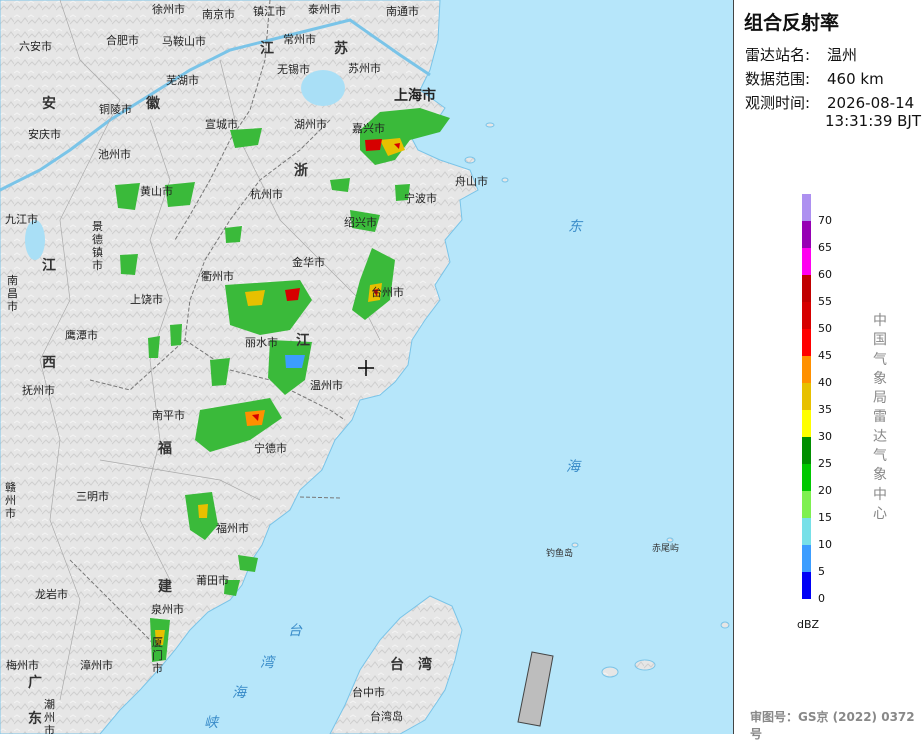  I want to click on city-label: 梅州市, so click(22, 665).